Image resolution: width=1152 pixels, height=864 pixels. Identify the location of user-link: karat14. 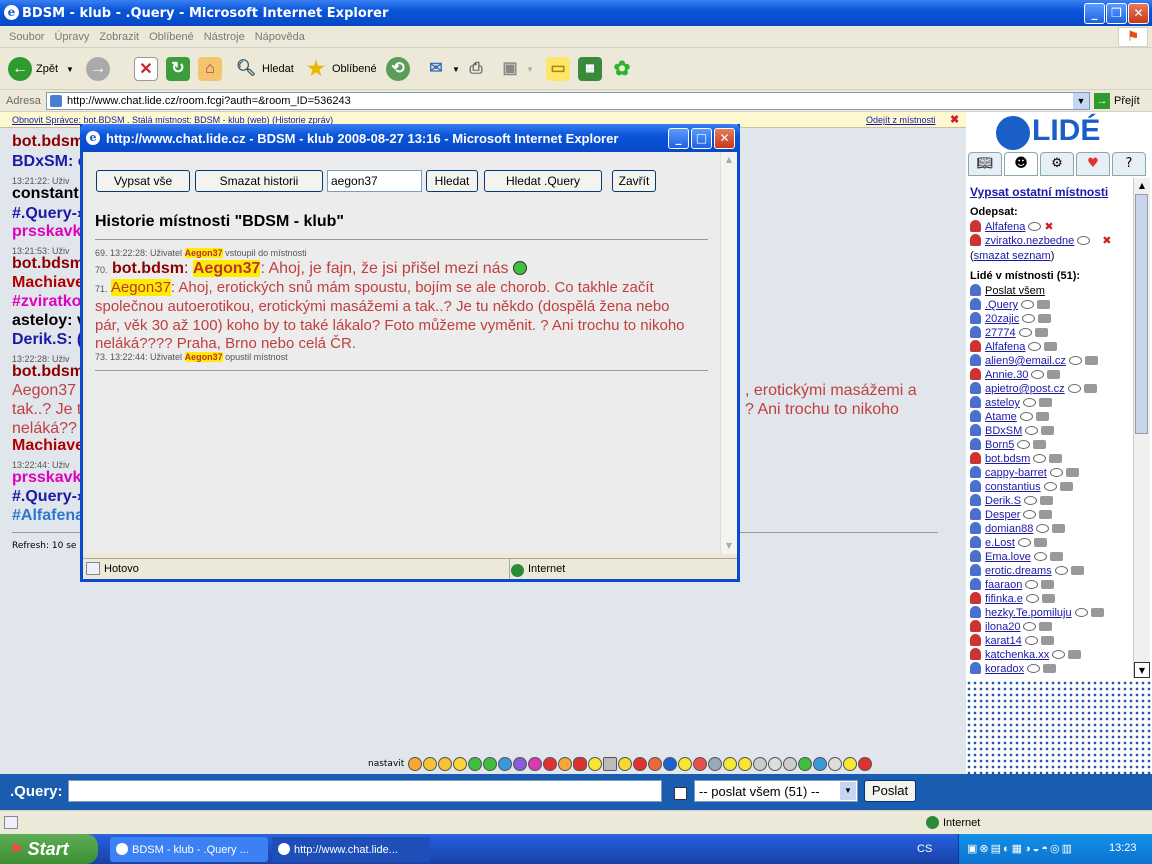
(1003, 641).